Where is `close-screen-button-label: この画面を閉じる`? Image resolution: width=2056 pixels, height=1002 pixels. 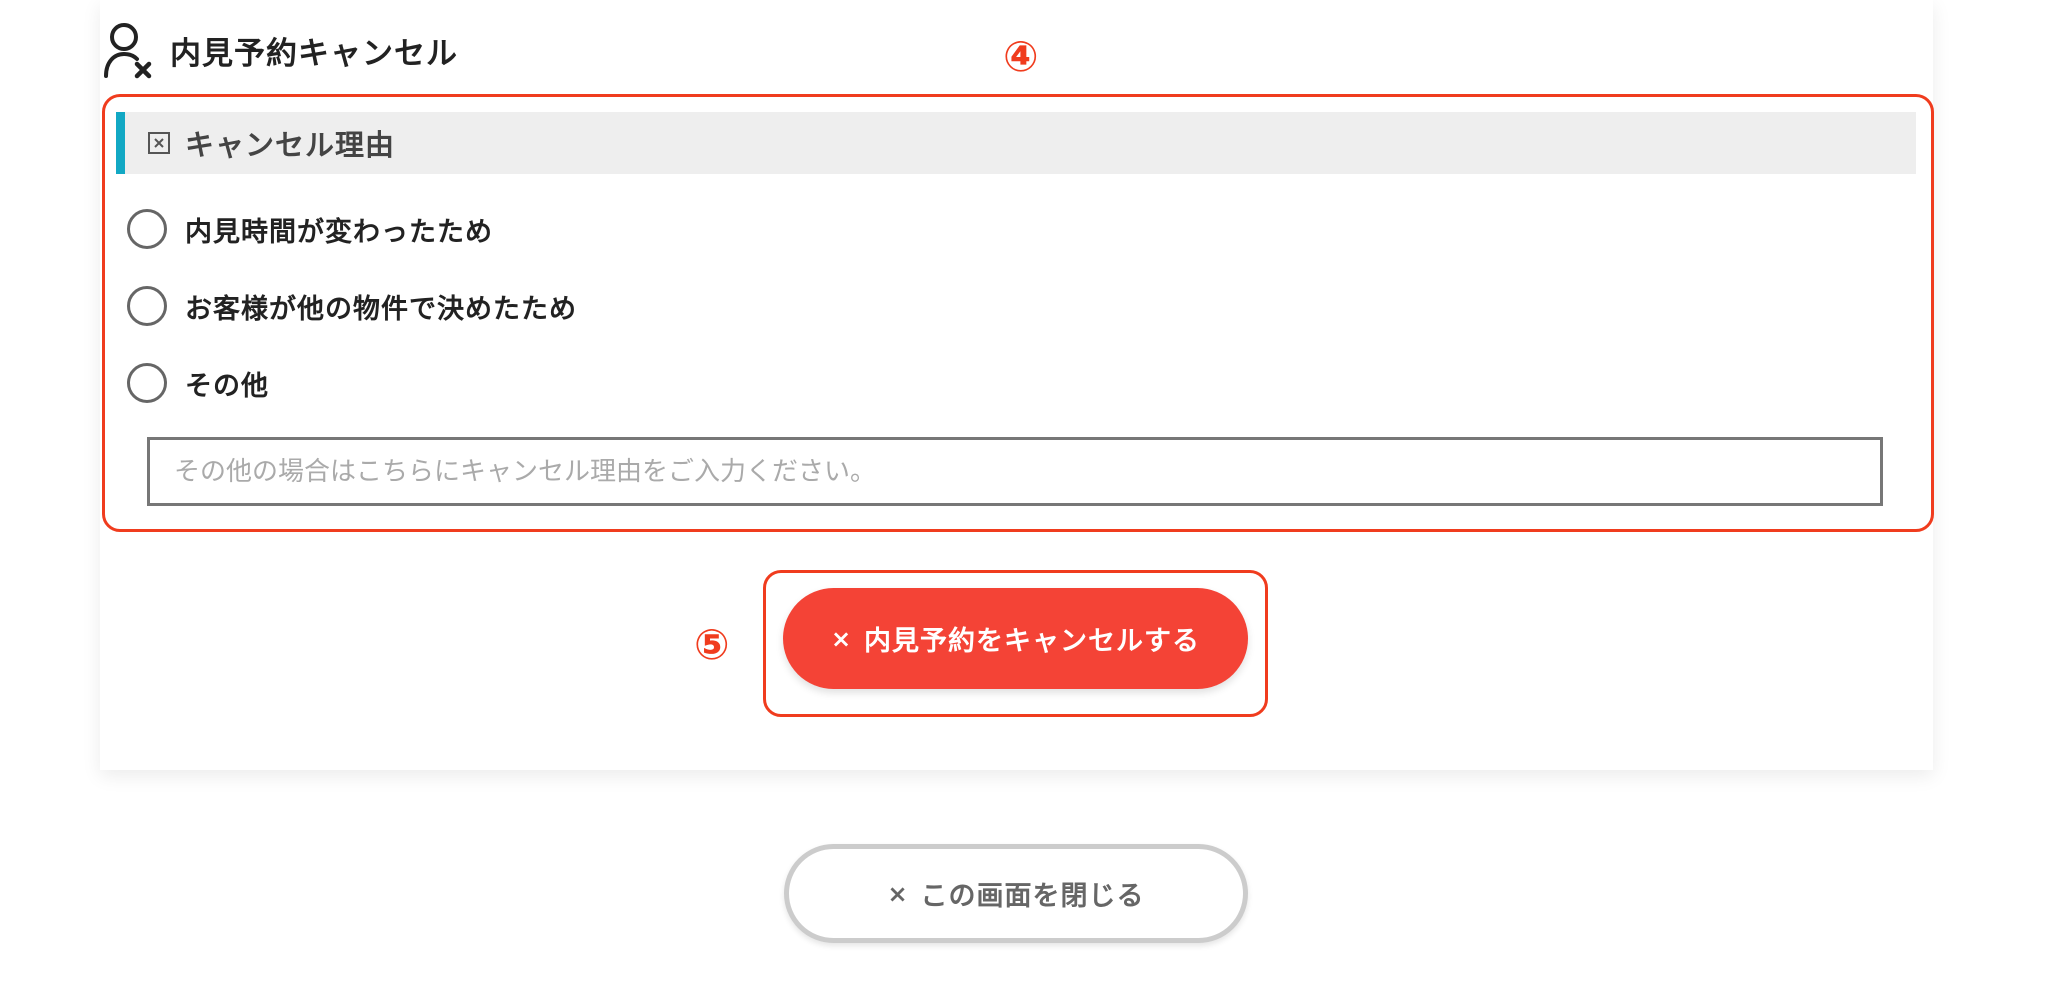
close-screen-button-label: この画面を閉じる is located at coordinates (1032, 896).